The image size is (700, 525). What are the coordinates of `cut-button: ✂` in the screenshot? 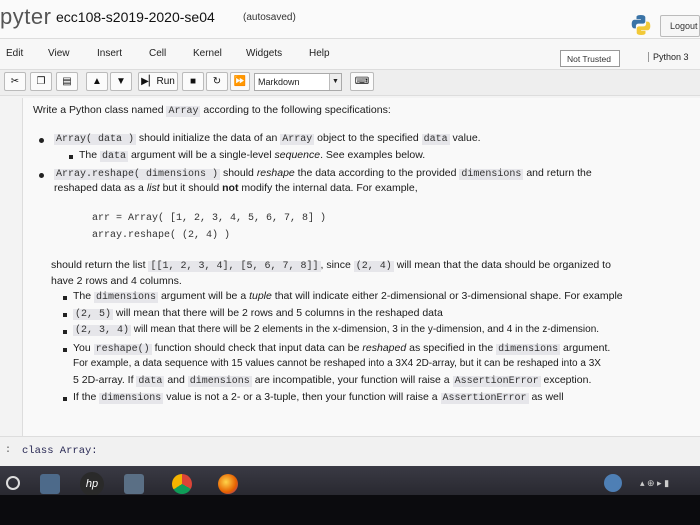 It's located at (15, 81).